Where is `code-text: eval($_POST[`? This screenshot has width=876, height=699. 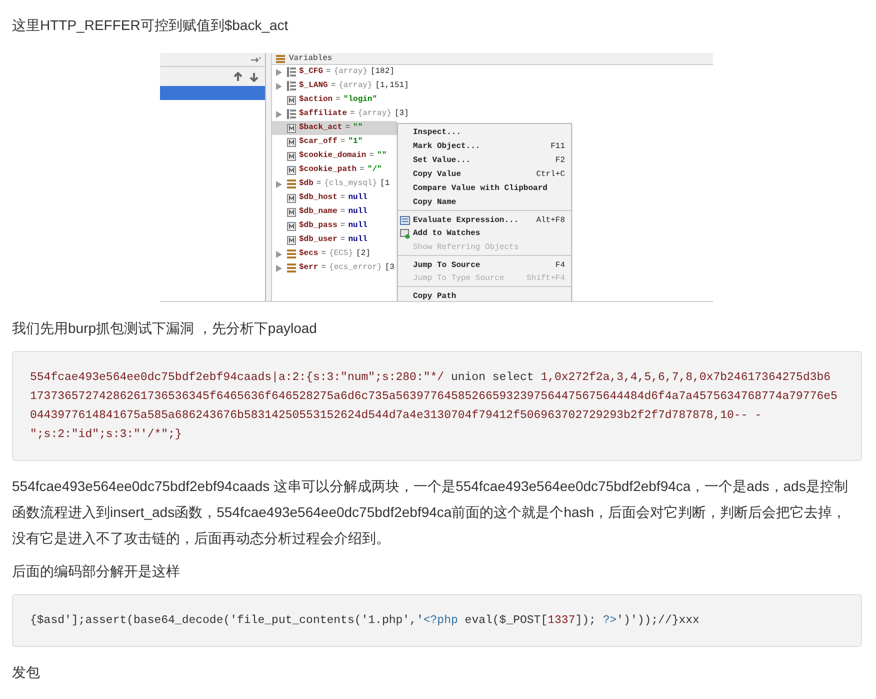
code-text: eval($_POST[ is located at coordinates (506, 621).